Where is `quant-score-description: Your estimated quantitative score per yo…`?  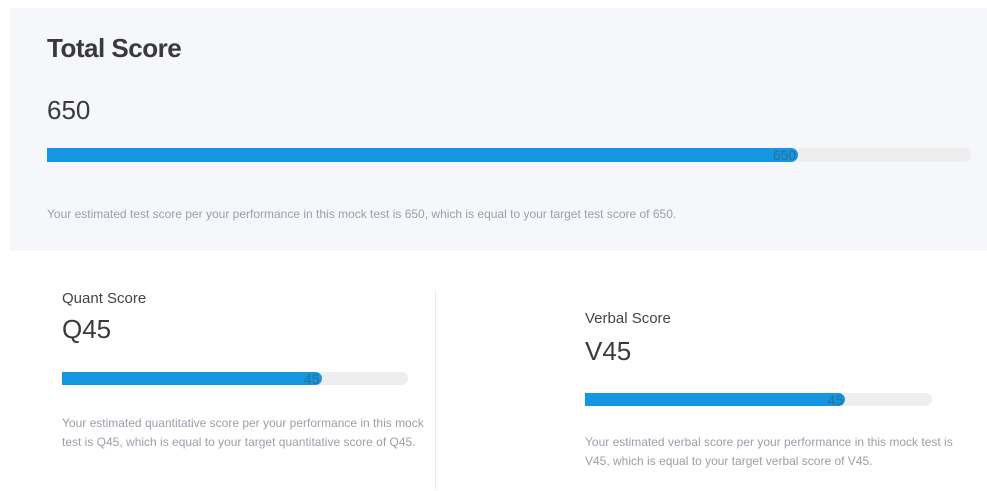
quant-score-description: Your estimated quantitative score per yo… is located at coordinates (243, 432).